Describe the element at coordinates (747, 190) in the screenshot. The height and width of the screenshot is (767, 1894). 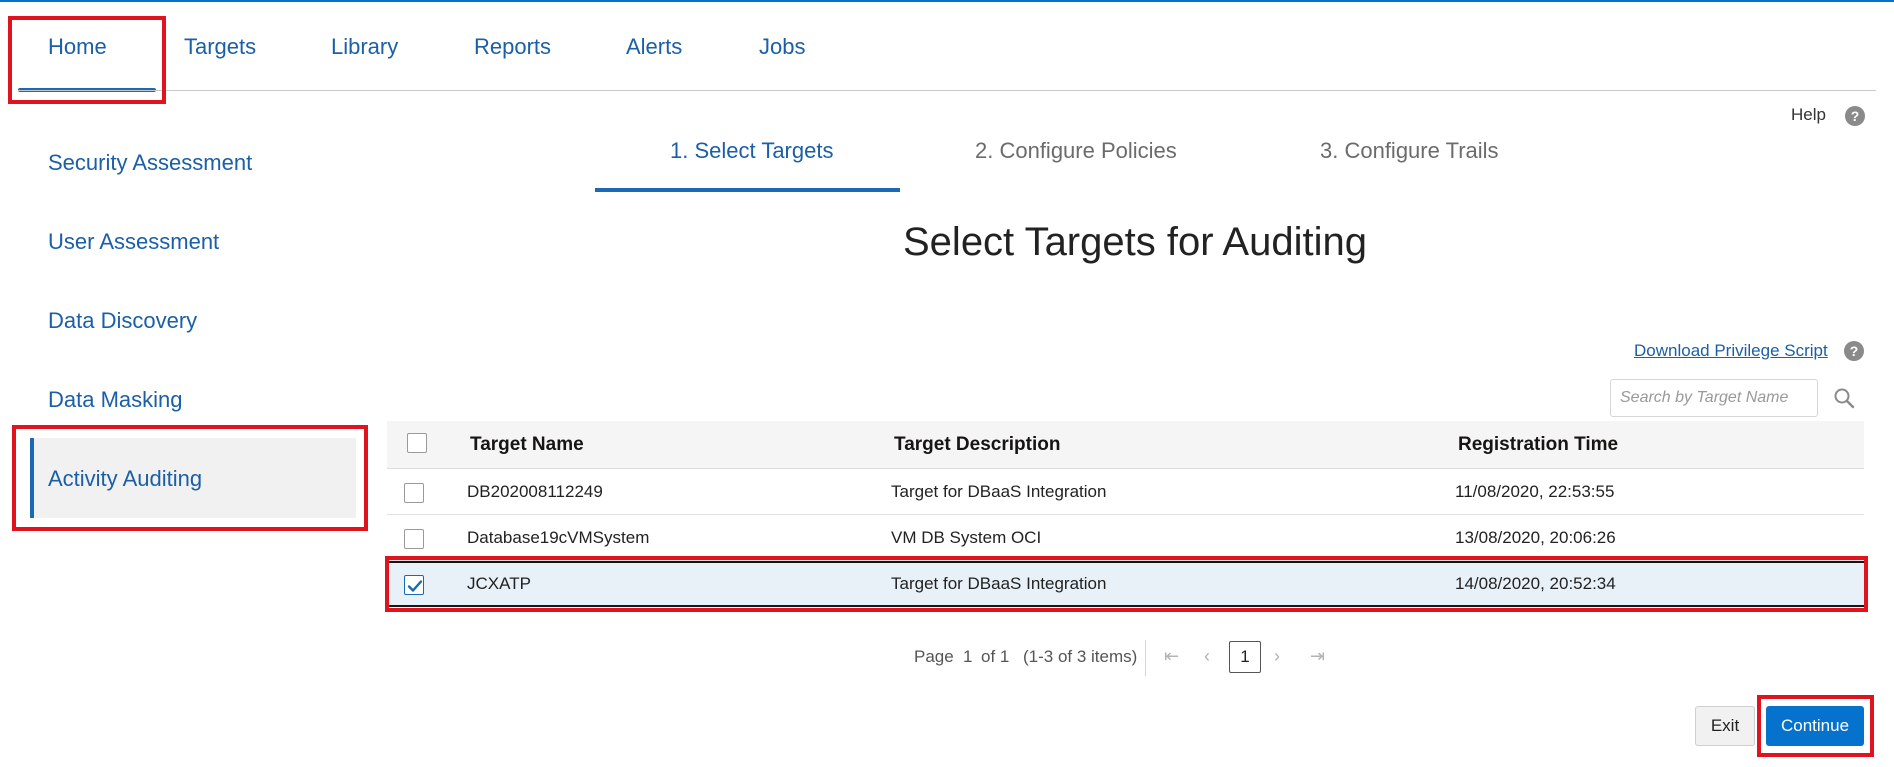
I see `step-active-indicator` at that location.